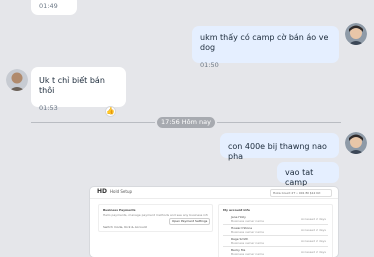 The image size is (374, 257). What do you see at coordinates (17, 80) in the screenshot?
I see `contact-avatar` at bounding box center [17, 80].